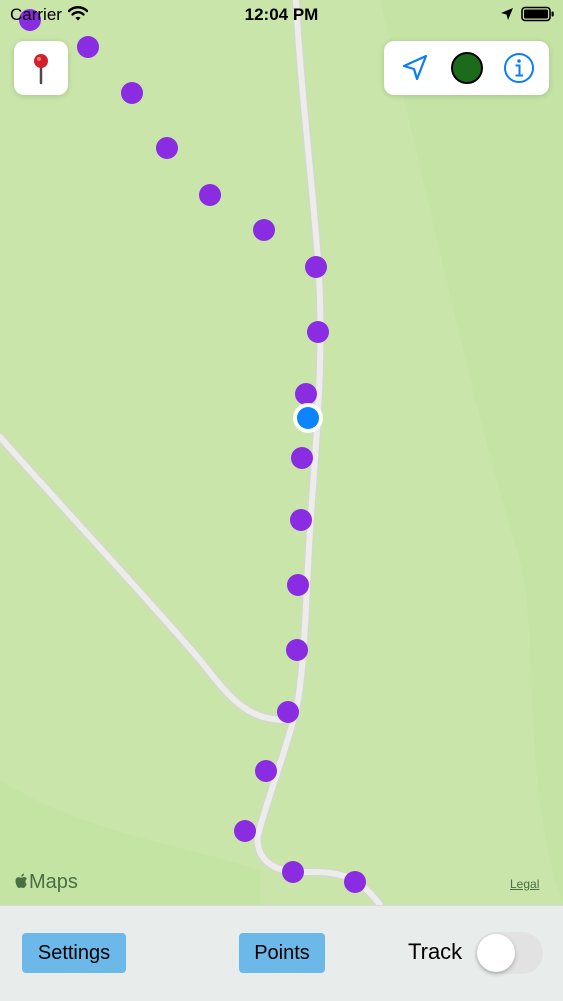 The height and width of the screenshot is (1001, 563). What do you see at coordinates (519, 68) in the screenshot?
I see `info-icon` at bounding box center [519, 68].